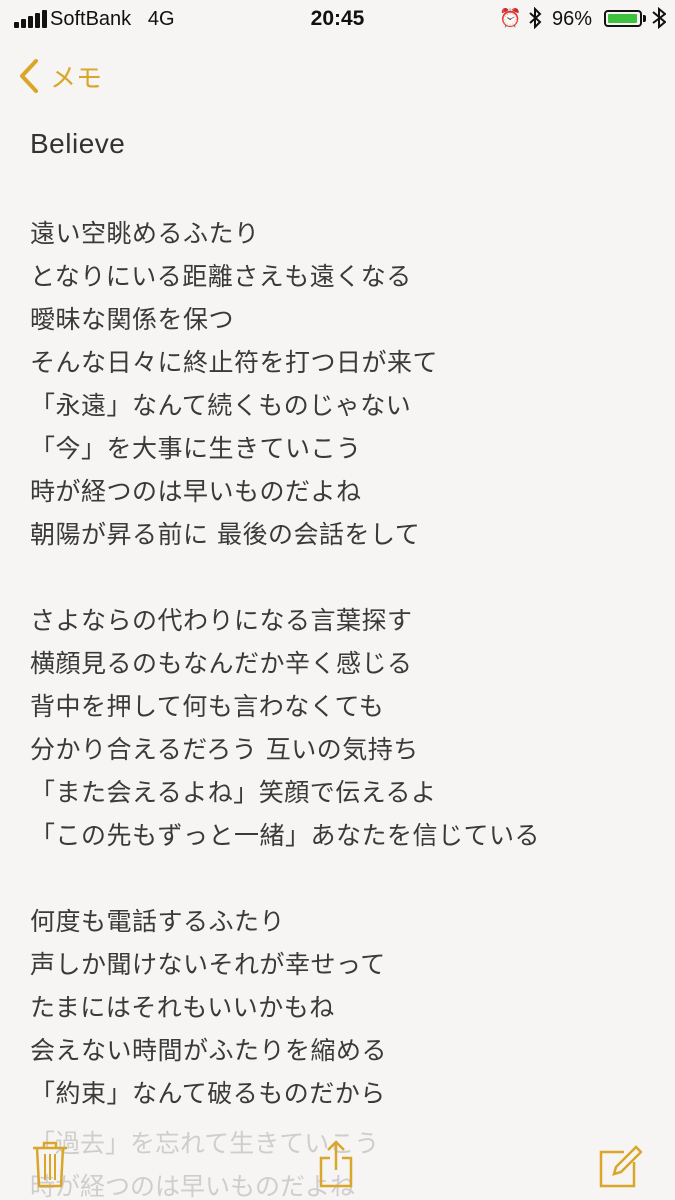  What do you see at coordinates (285, 835) in the screenshot?
I see `note-line: 「この先もずっと一緒」あなたを信じている` at bounding box center [285, 835].